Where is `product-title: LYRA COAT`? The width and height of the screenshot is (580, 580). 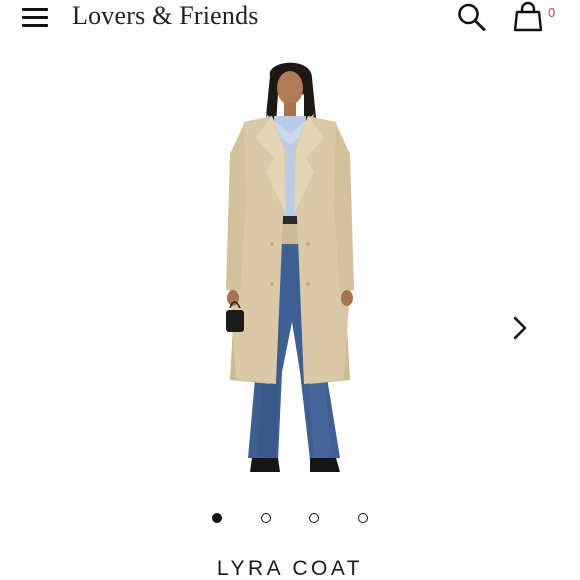
product-title: LYRA COAT is located at coordinates (290, 568).